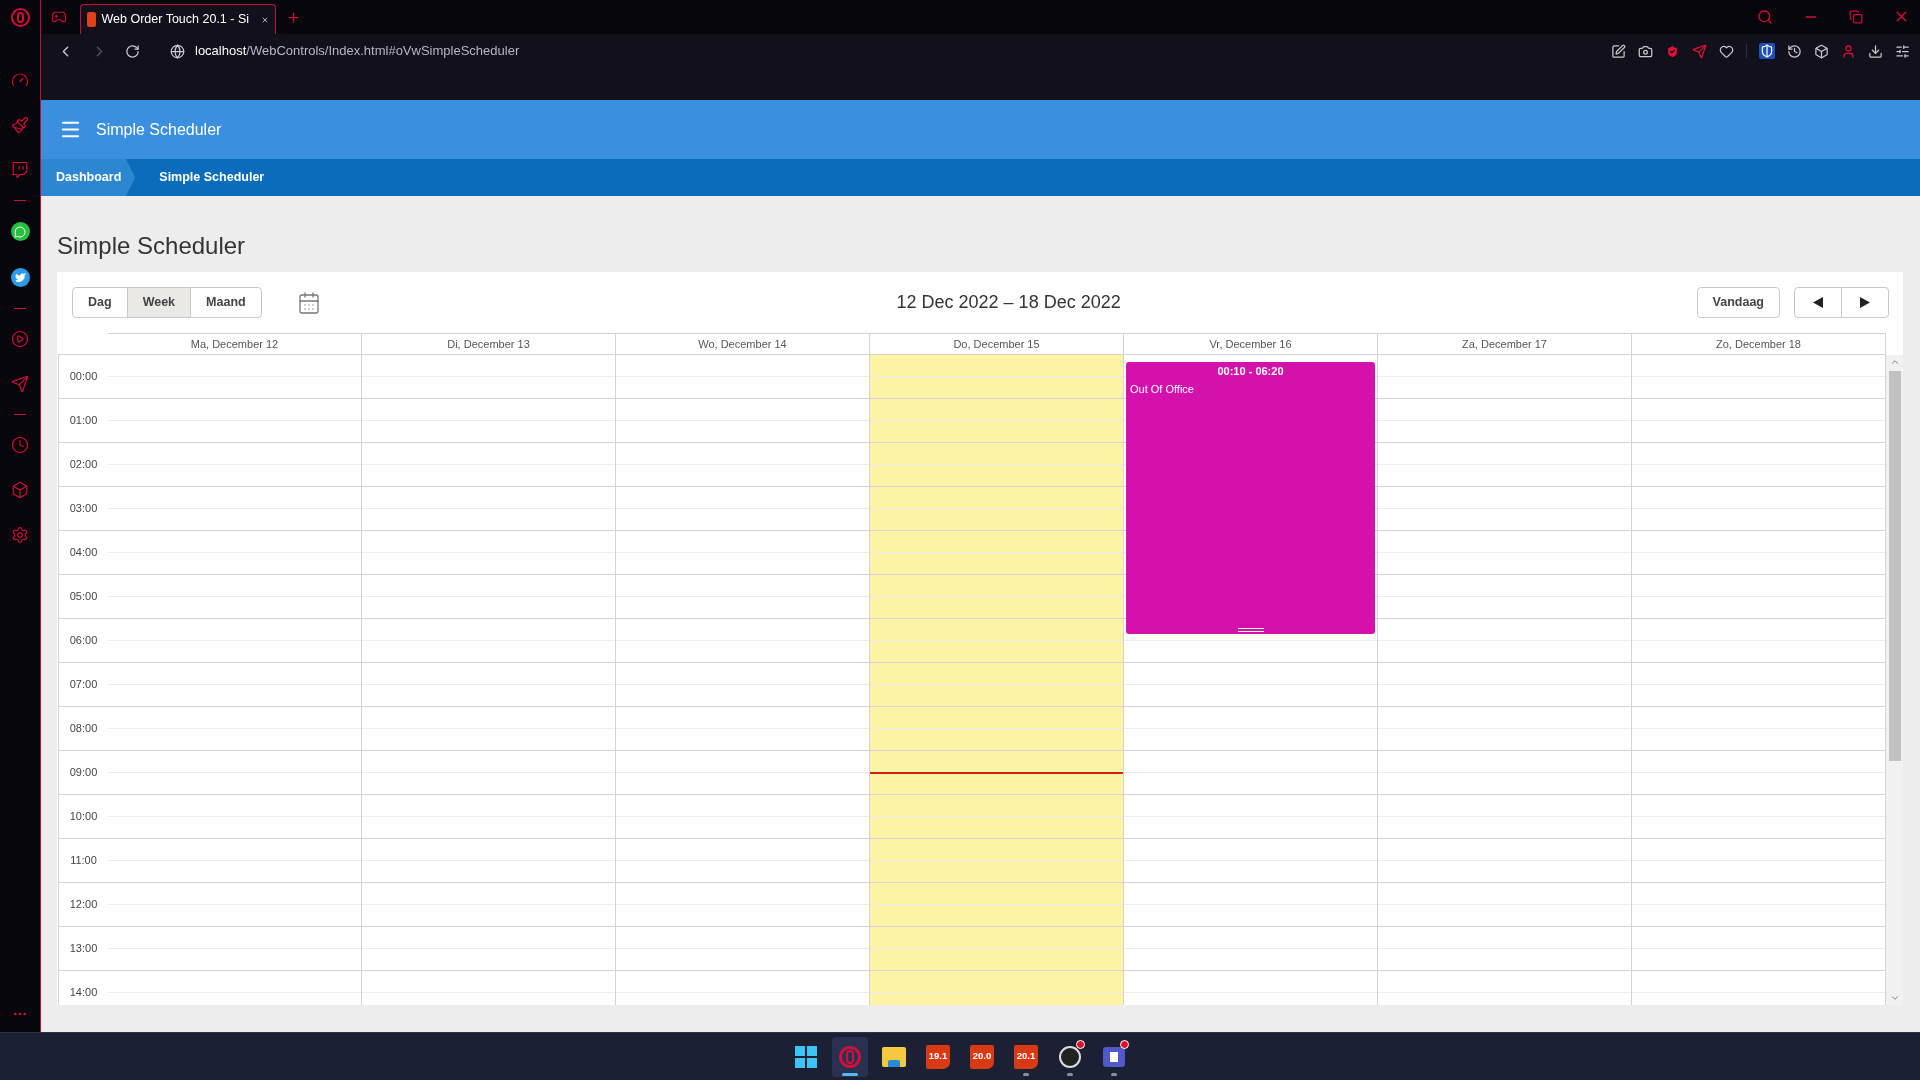  What do you see at coordinates (997, 344) in the screenshot?
I see `day-header: Do, December 15` at bounding box center [997, 344].